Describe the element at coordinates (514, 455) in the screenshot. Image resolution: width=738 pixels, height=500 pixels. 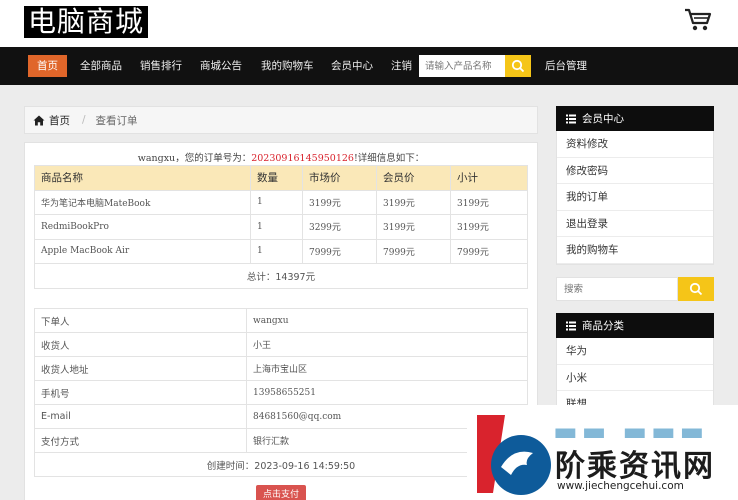
I see `watermark-logo` at that location.